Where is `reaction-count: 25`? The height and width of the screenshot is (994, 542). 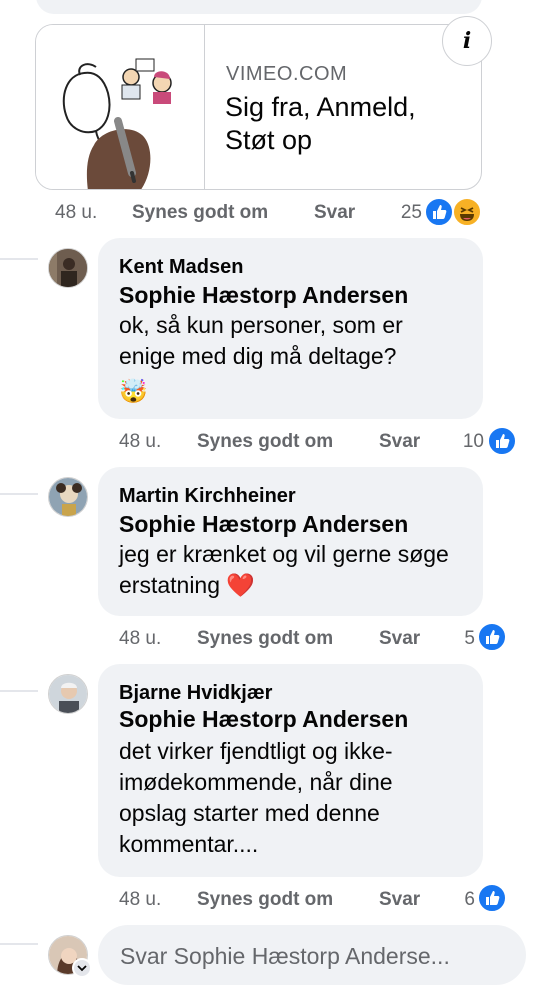
reaction-count: 25 is located at coordinates (406, 213).